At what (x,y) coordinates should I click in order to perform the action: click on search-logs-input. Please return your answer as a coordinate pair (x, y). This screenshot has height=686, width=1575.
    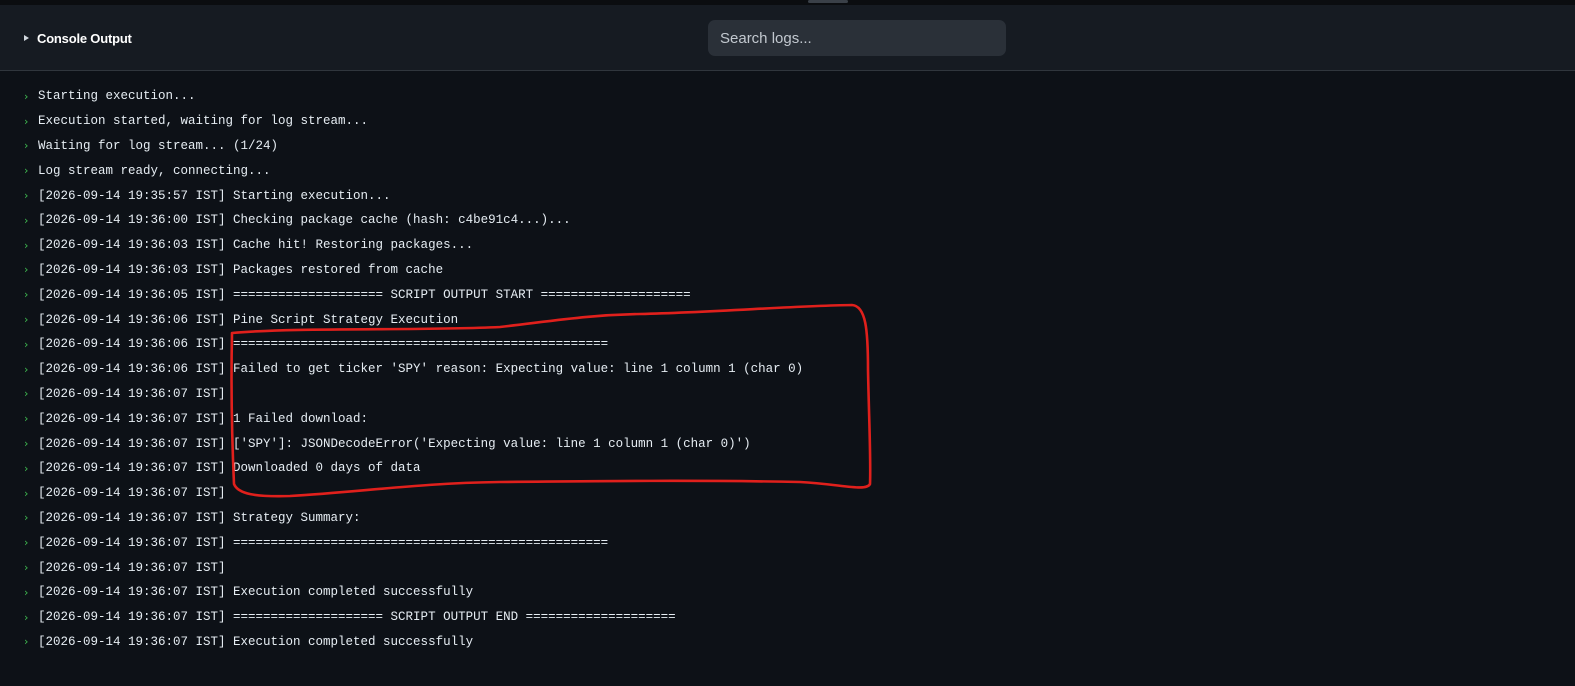
    Looking at the image, I should click on (857, 38).